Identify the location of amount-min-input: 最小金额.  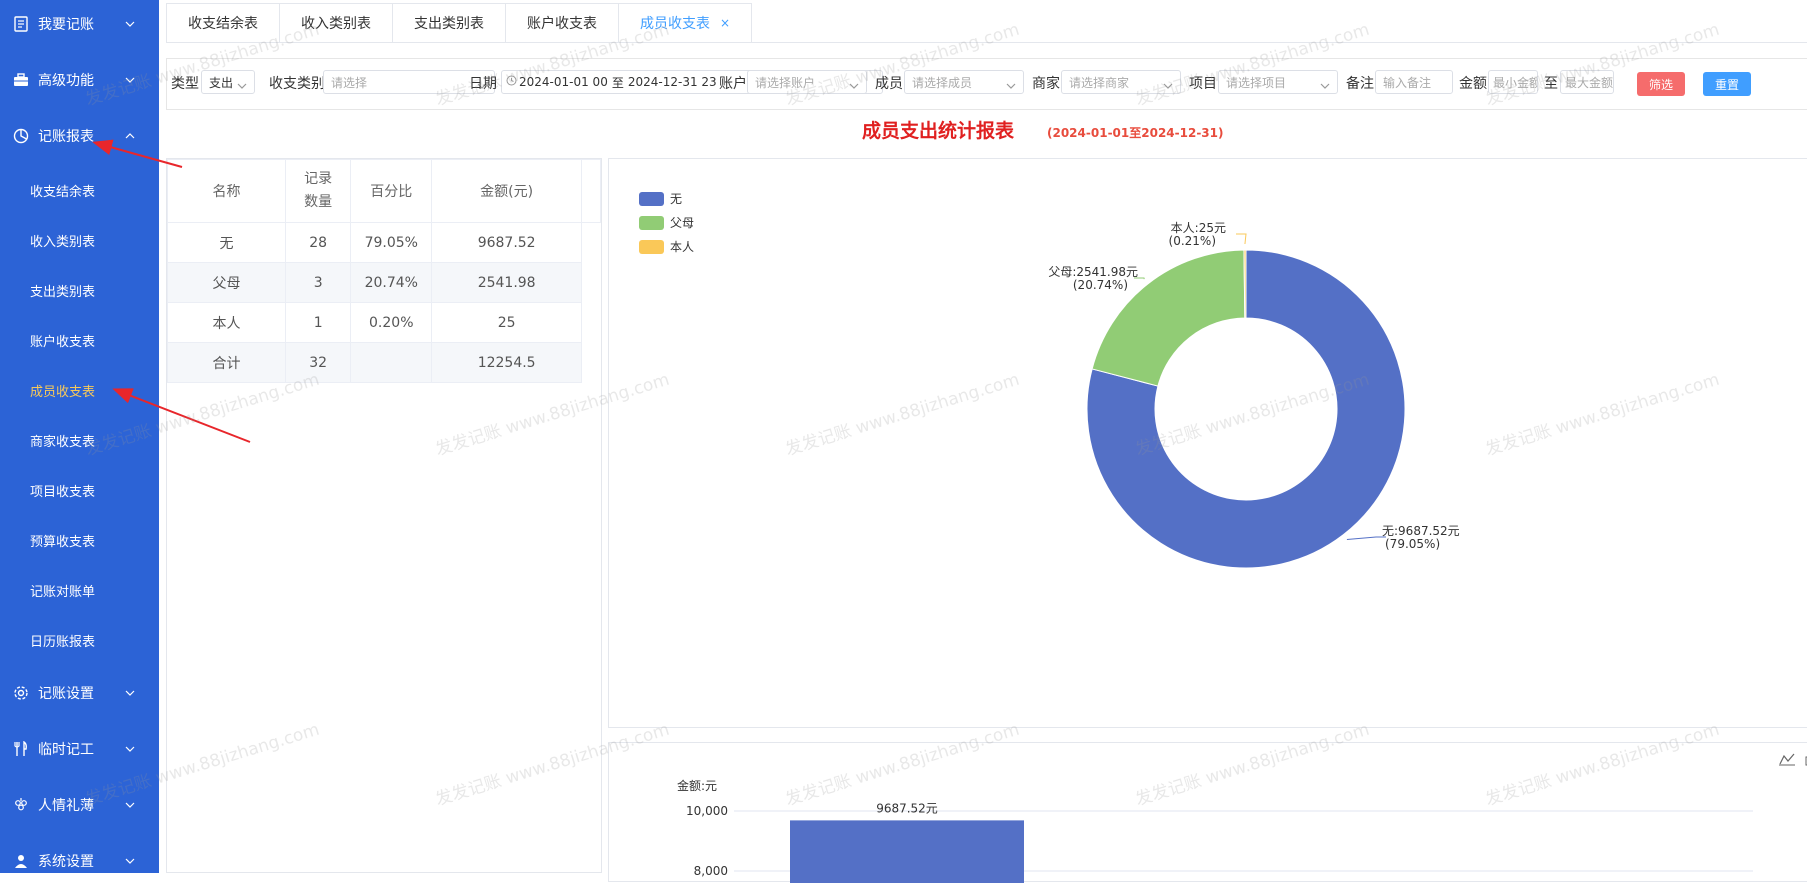
(1513, 82).